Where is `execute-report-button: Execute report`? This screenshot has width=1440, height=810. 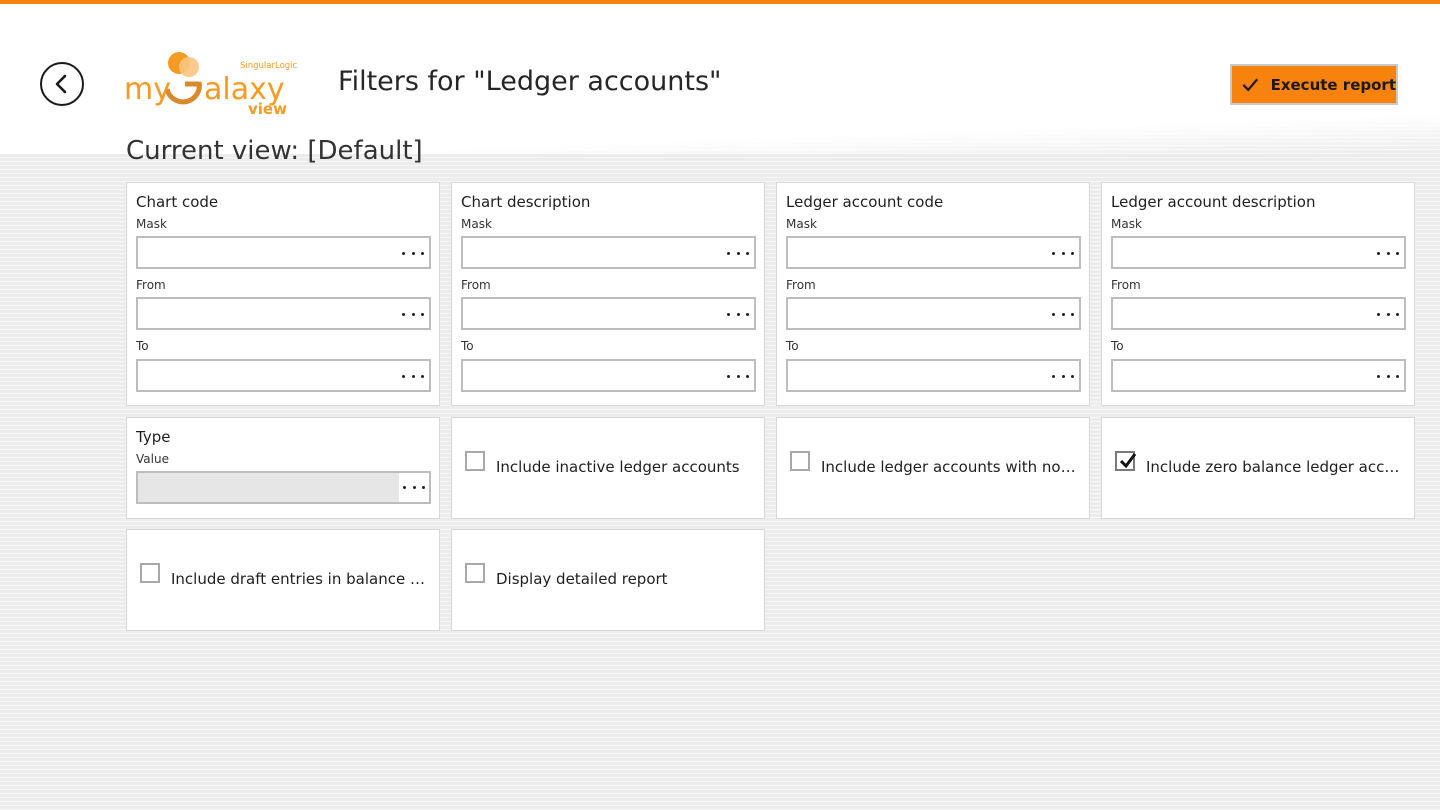 execute-report-button: Execute report is located at coordinates (1314, 84).